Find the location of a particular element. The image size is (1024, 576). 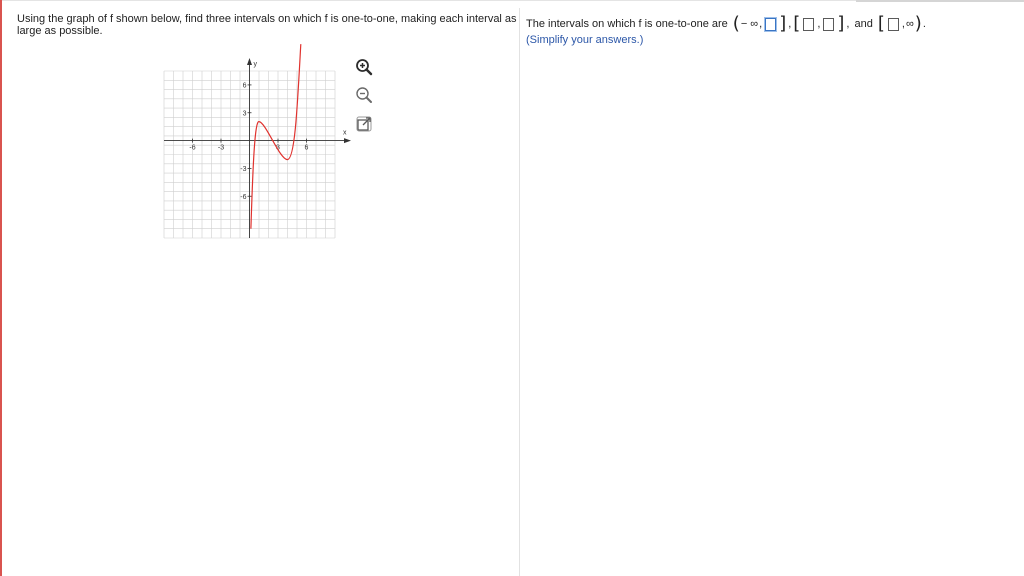

and-text: and is located at coordinates (863, 24).